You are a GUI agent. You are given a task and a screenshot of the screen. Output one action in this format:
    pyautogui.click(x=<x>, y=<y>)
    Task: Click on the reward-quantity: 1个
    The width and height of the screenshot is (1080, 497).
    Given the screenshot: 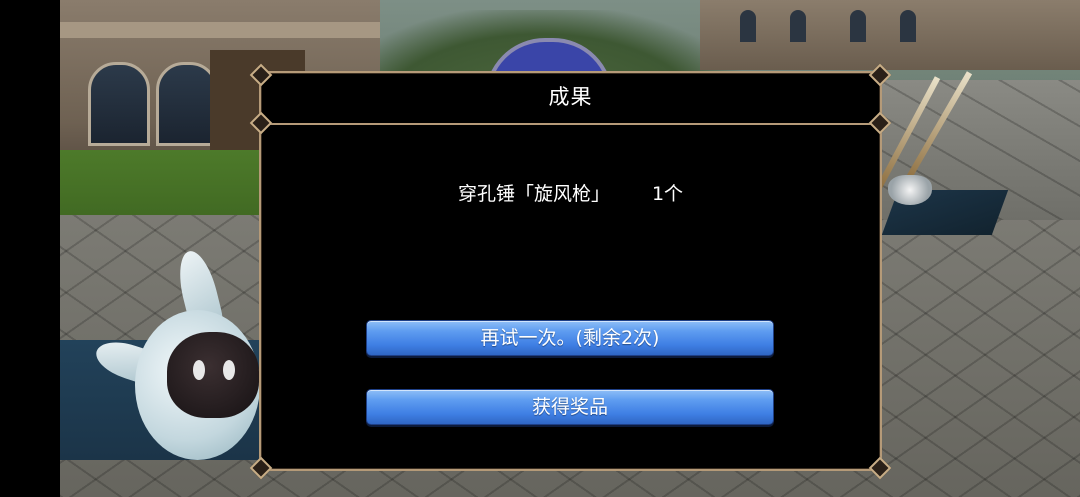 What is the action you would take?
    pyautogui.click(x=667, y=194)
    